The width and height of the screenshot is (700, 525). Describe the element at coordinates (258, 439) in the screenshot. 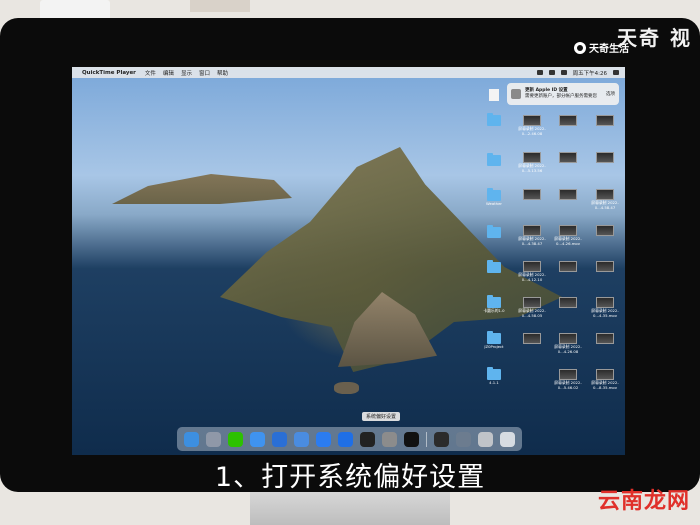

I see `safari-icon` at that location.